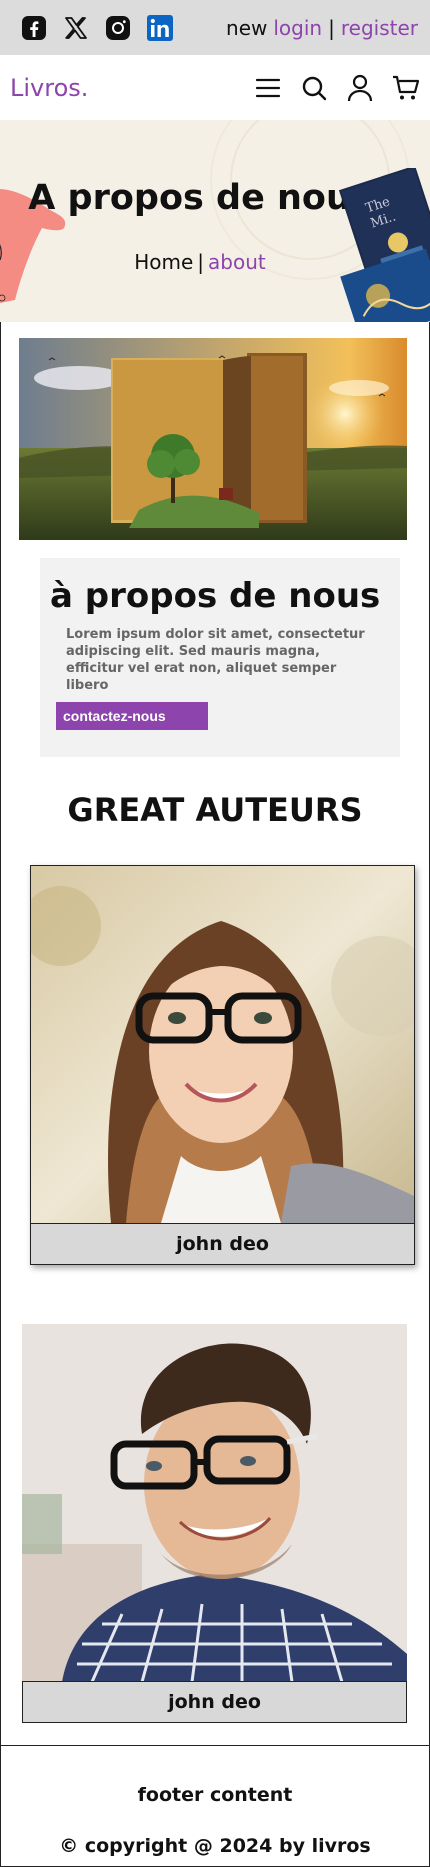 This screenshot has height=1867, width=430. I want to click on top-bar: new login | register, so click(215, 27).